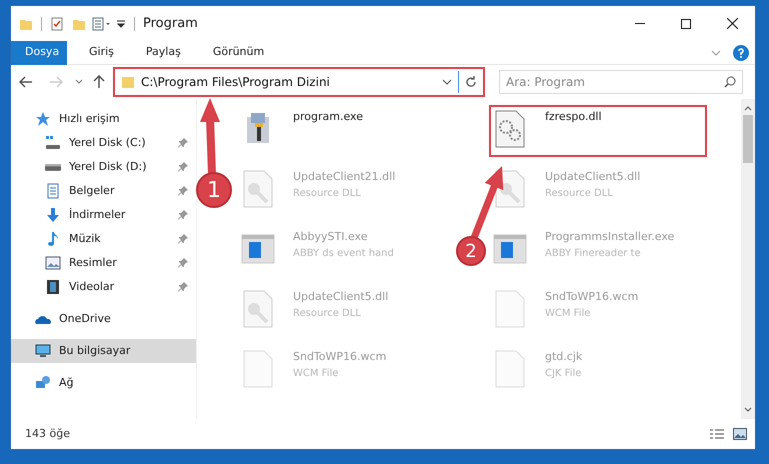  Describe the element at coordinates (748, 410) in the screenshot. I see `scroll-down-icon` at that location.